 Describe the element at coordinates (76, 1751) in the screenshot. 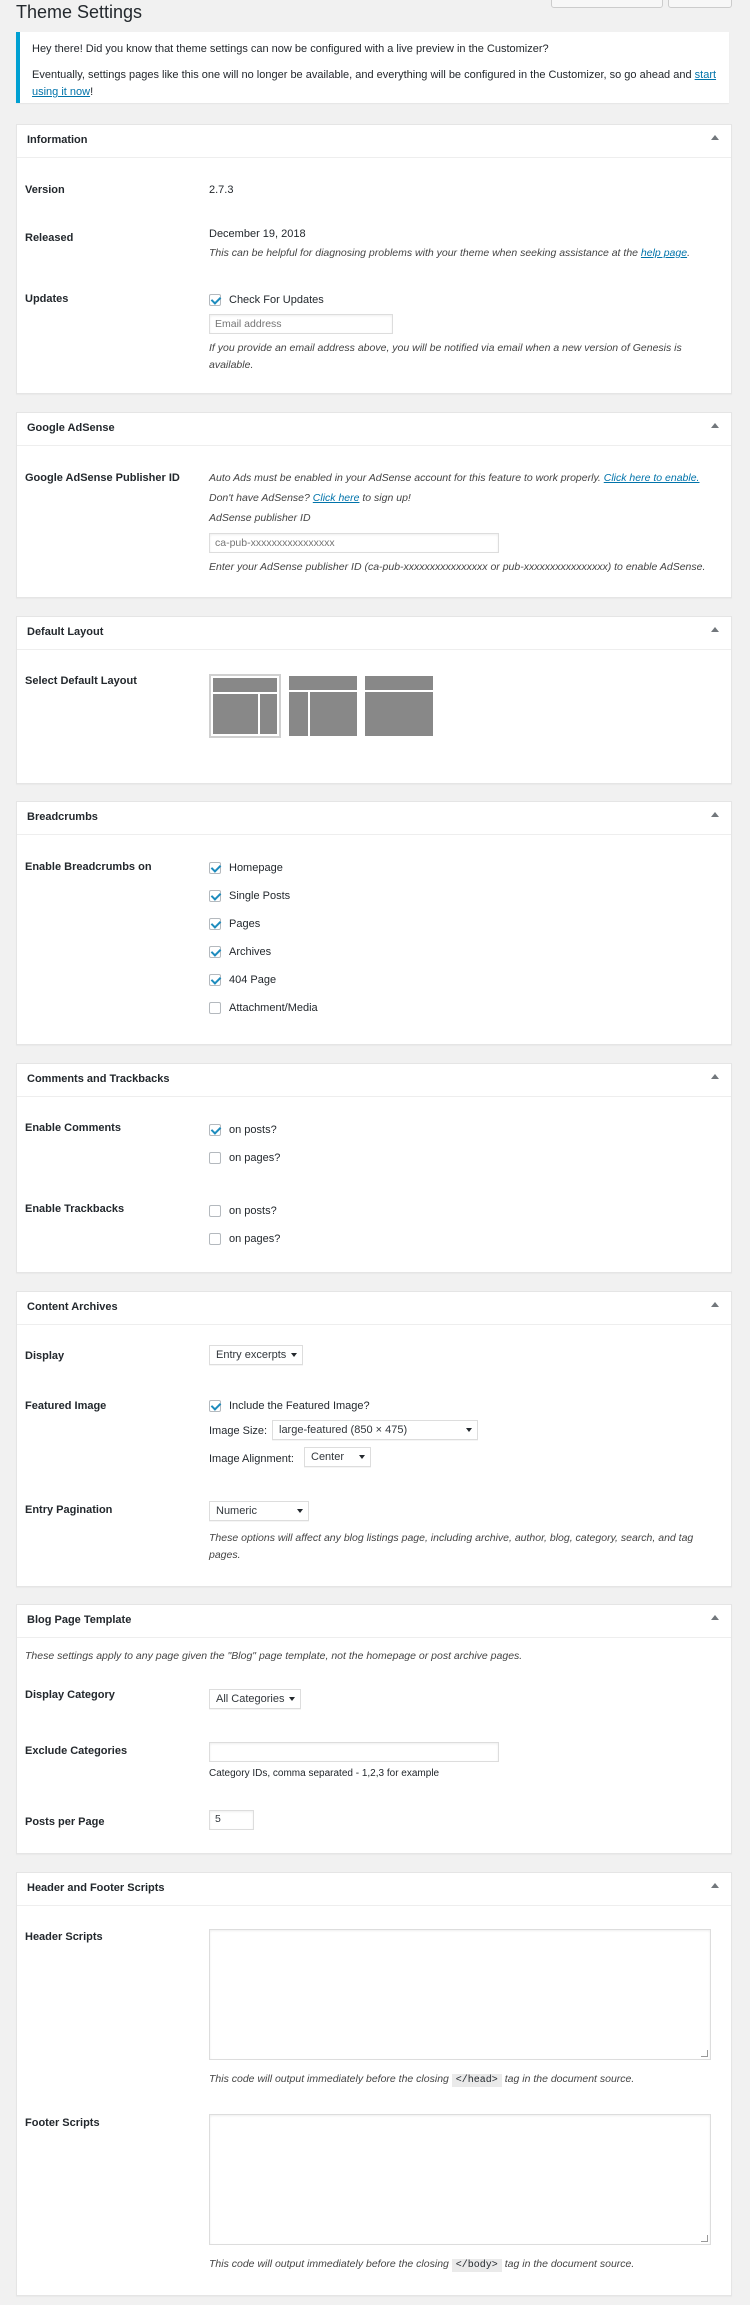

I see `exclude-categories-label: Exclude Categories` at that location.